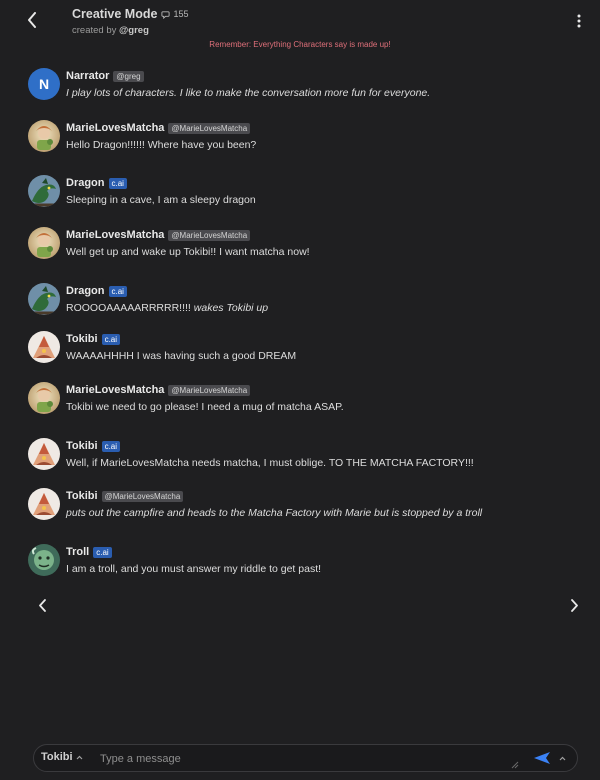  I want to click on speech-text: Sleeping in a cave, I am a sleepy dragon, so click(161, 200).